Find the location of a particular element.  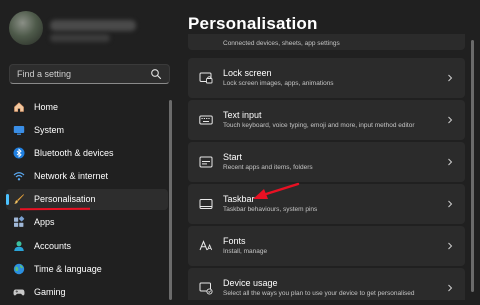

sidebar-item-label: Time & language is located at coordinates (68, 268).